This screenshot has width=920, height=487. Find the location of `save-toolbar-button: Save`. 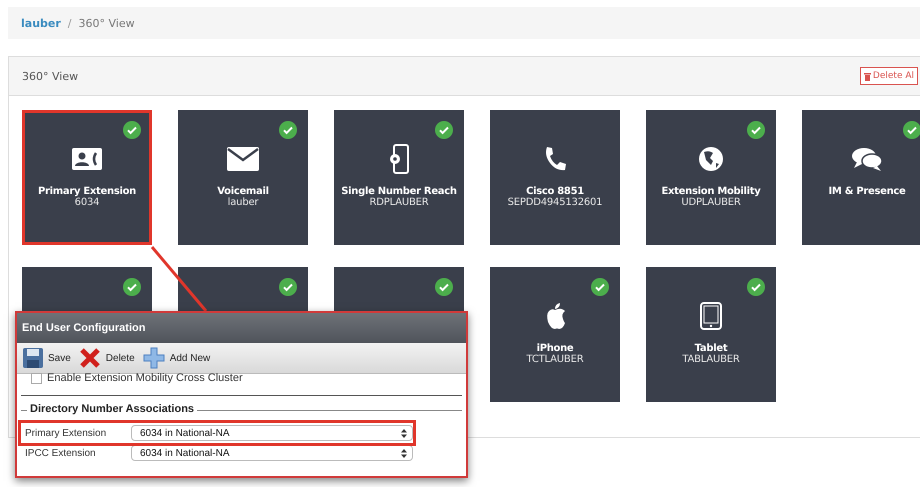

save-toolbar-button: Save is located at coordinates (47, 358).